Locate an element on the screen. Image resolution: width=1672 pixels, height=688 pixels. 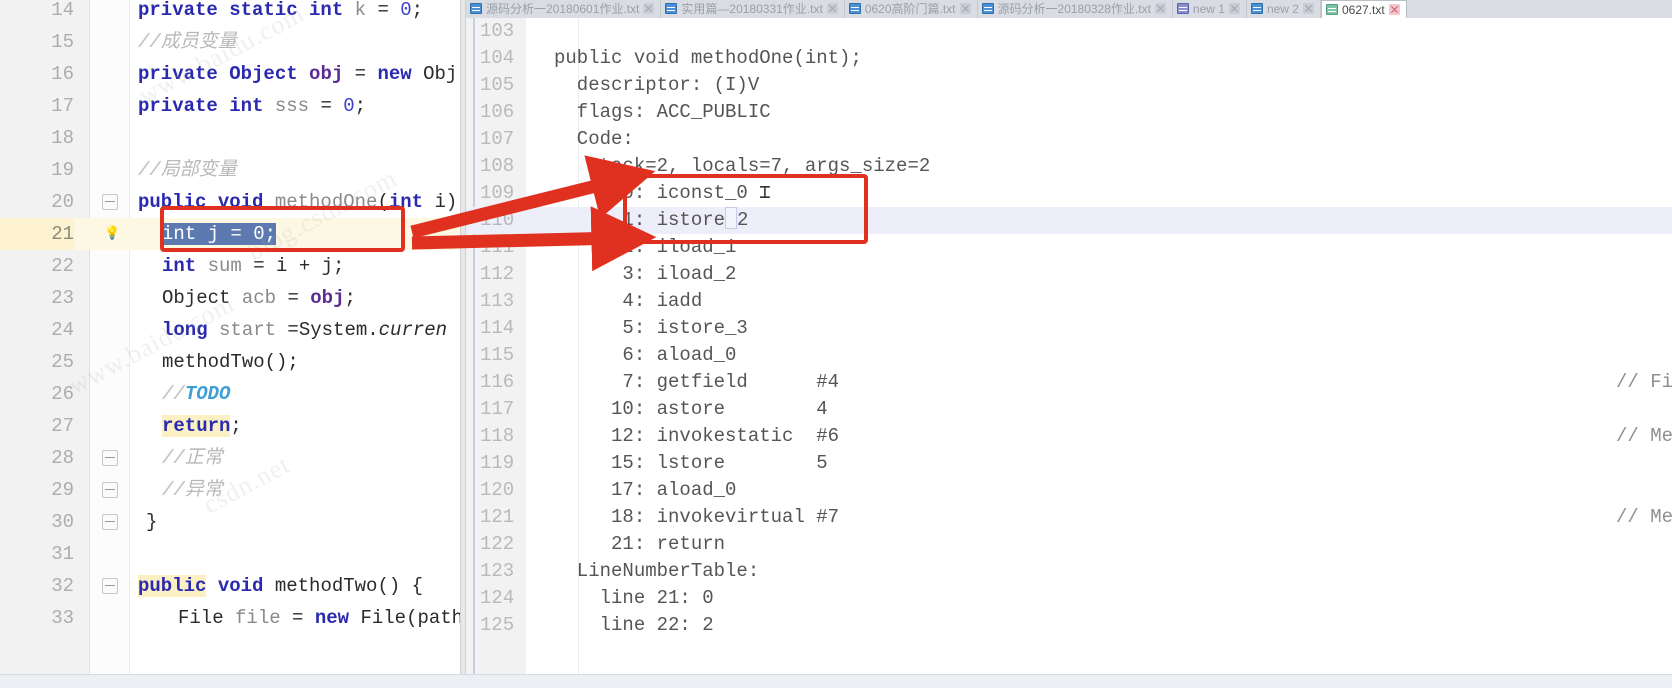
bytecode-line-104: 104 public void methodOne(int); is located at coordinates (1069, 58).